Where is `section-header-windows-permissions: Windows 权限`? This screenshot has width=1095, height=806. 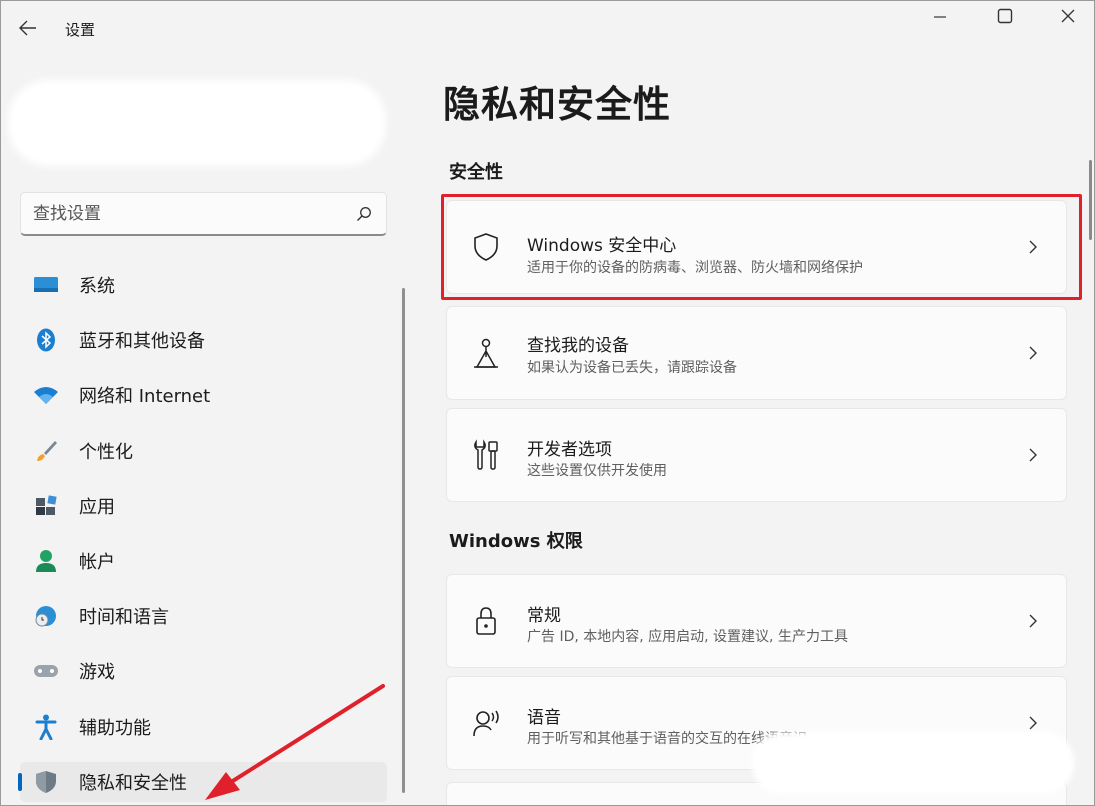 section-header-windows-permissions: Windows 权限 is located at coordinates (516, 541).